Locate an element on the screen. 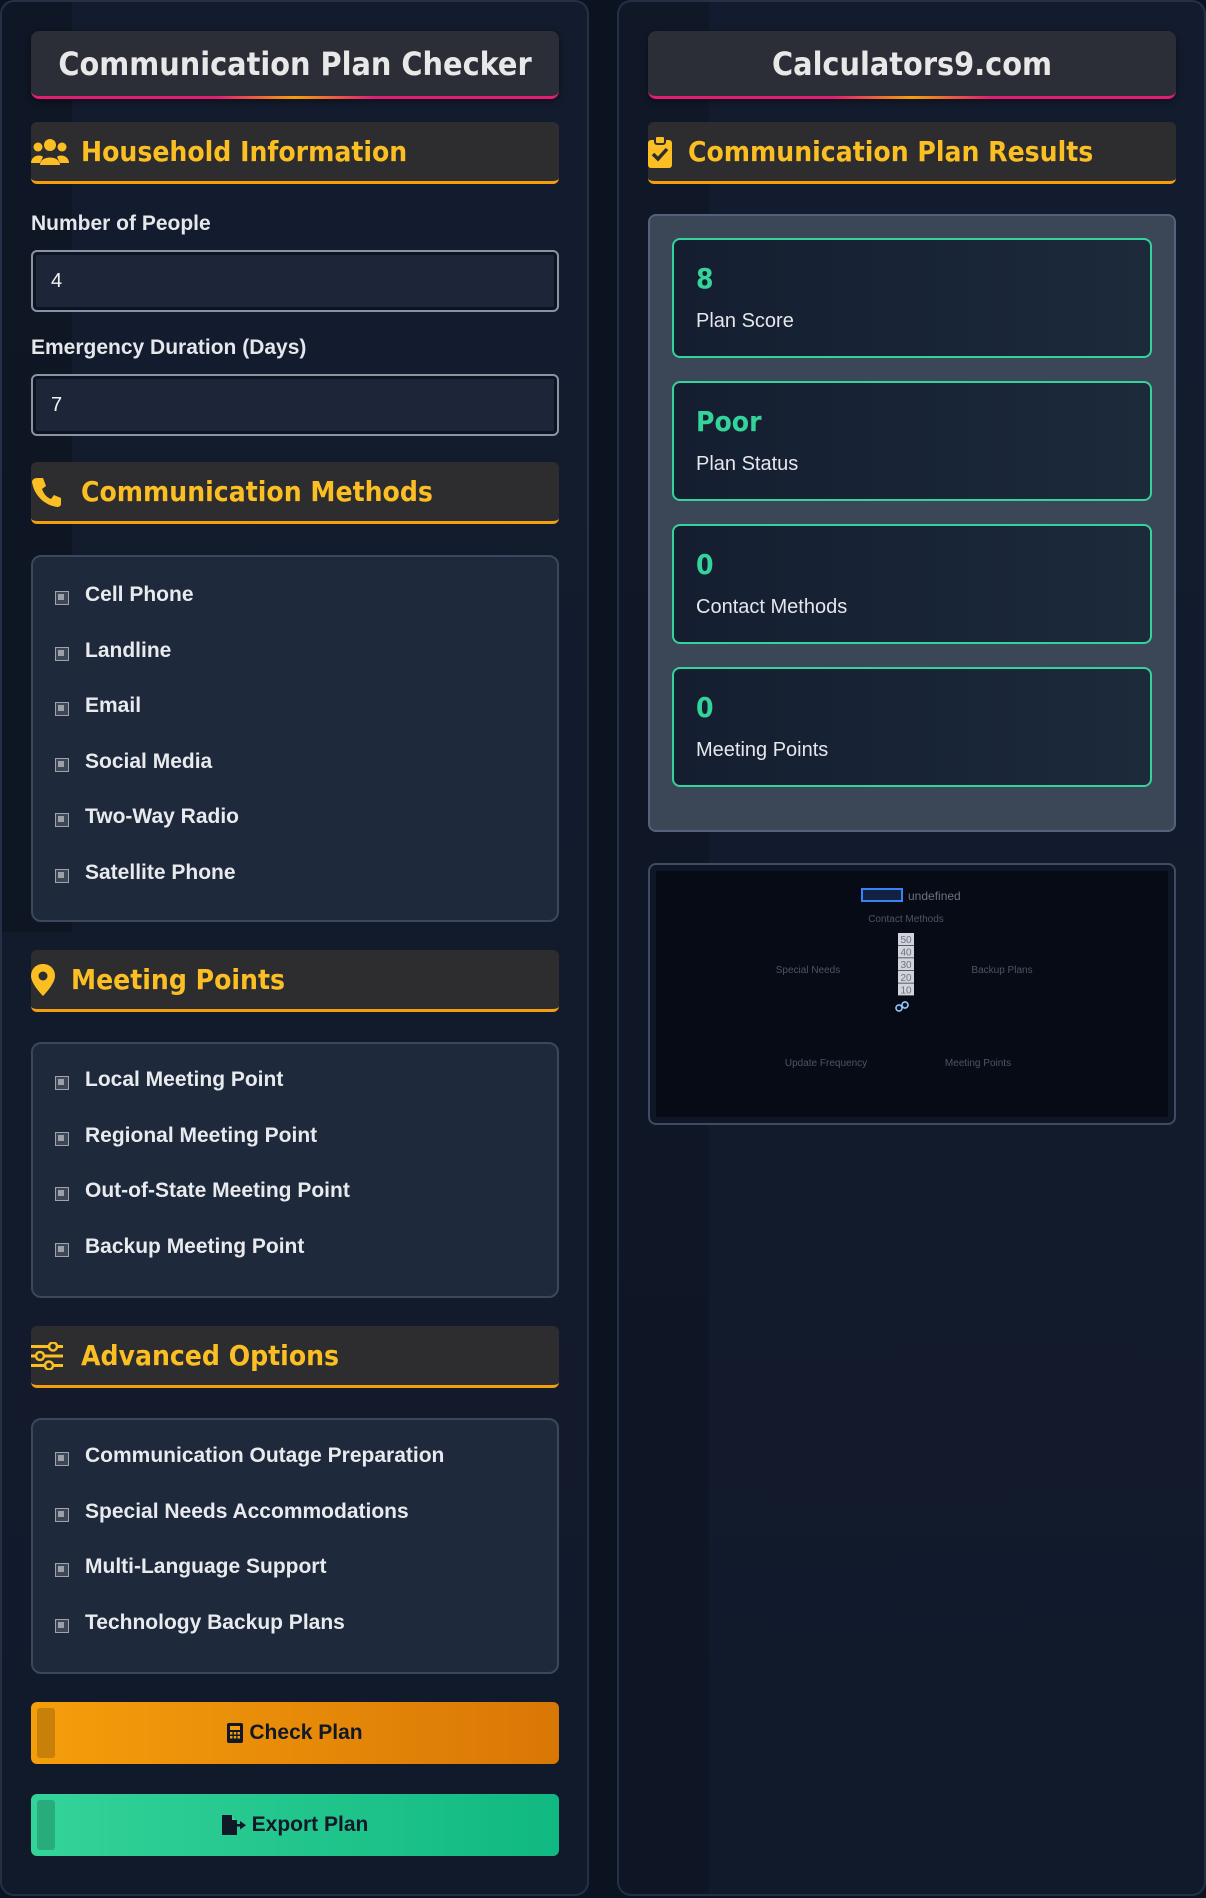 The height and width of the screenshot is (1898, 1206). checkbox-tech-backup: Technology Backup Plans is located at coordinates (200, 1623).